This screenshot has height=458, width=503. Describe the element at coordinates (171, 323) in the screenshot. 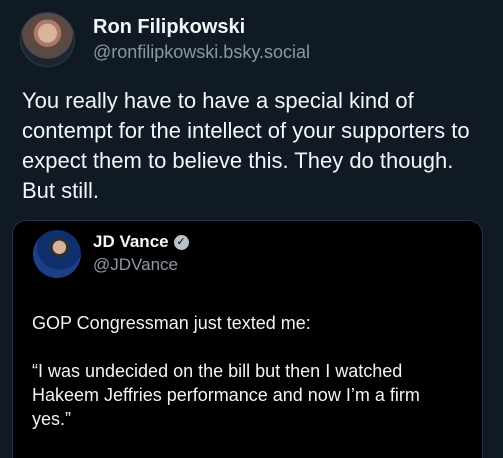

I see `quoted-paragraph-1: GOP Congressman just texted me:` at that location.